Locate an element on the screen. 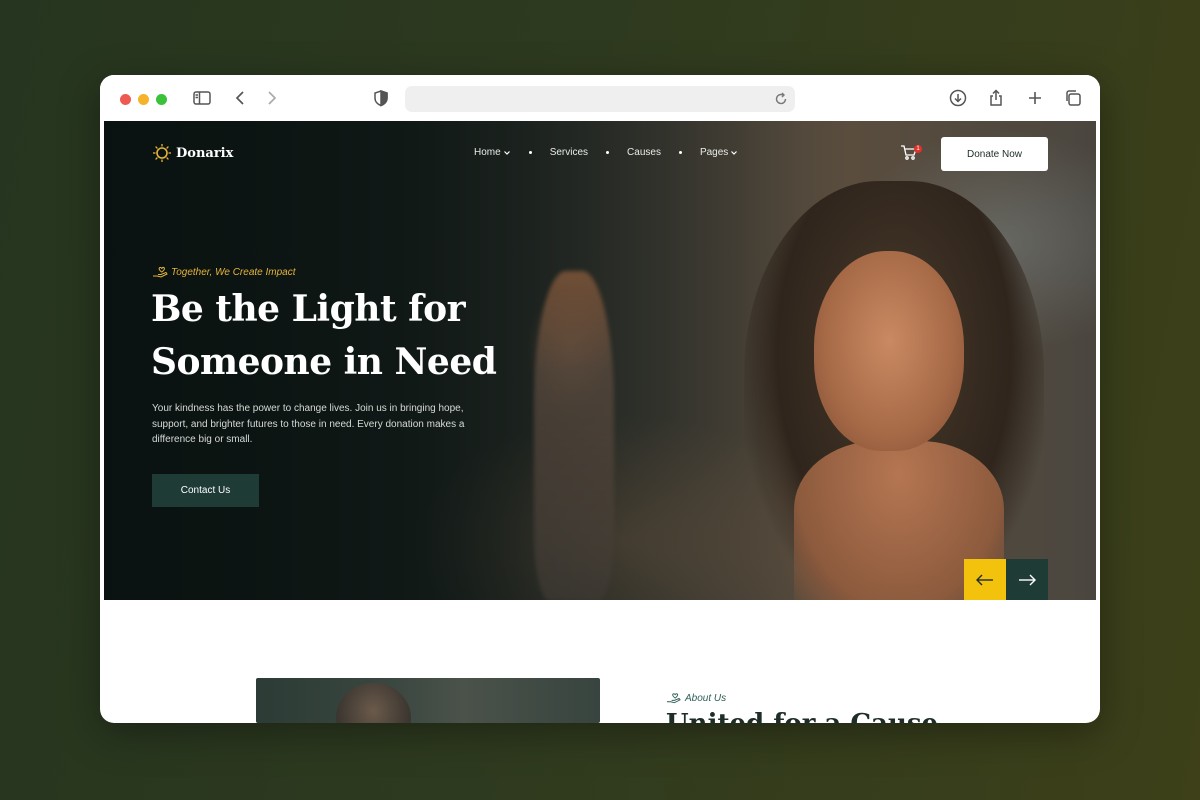 The image size is (1200, 800). nav-pages-label: Pages is located at coordinates (714, 152).